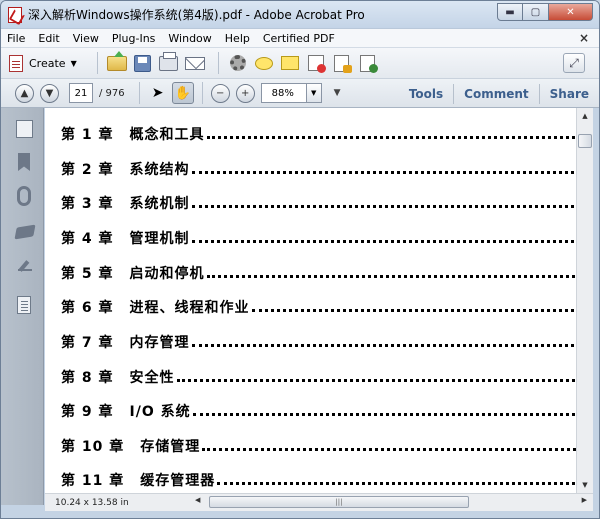 The height and width of the screenshot is (519, 600). I want to click on settings-button, so click(238, 63).